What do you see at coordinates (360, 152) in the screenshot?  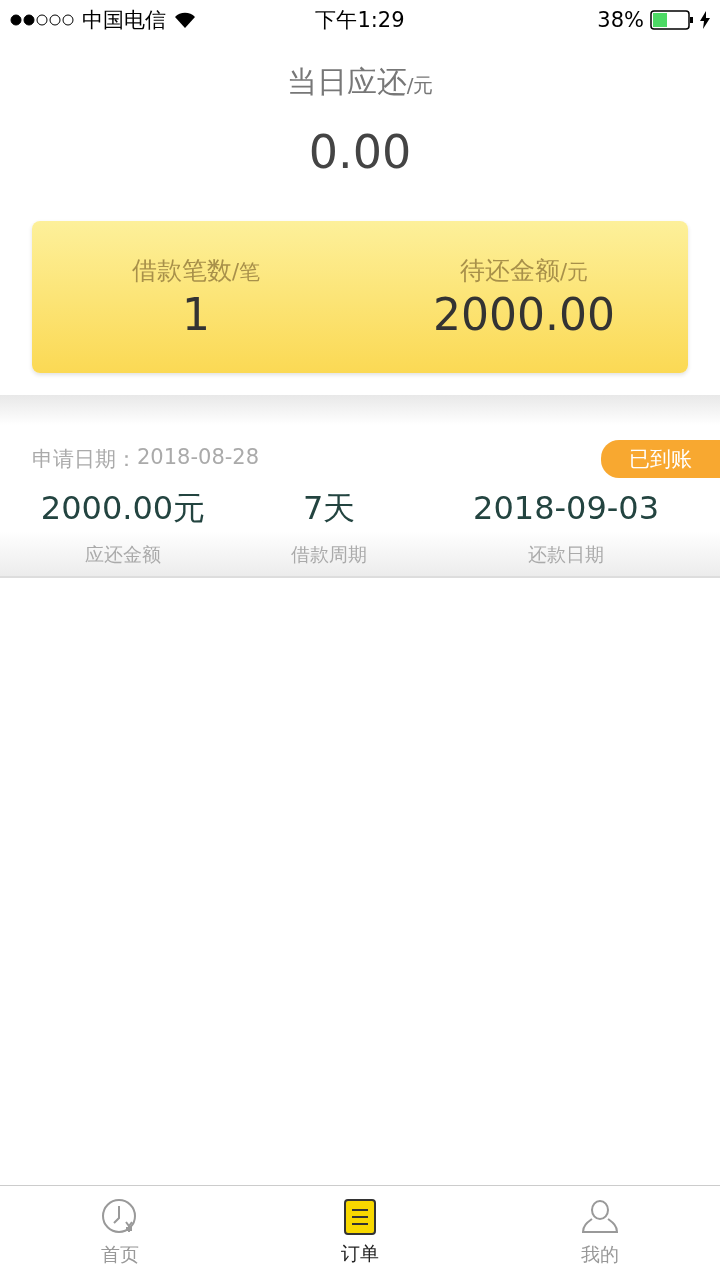 I see `due-amount: 0.00` at bounding box center [360, 152].